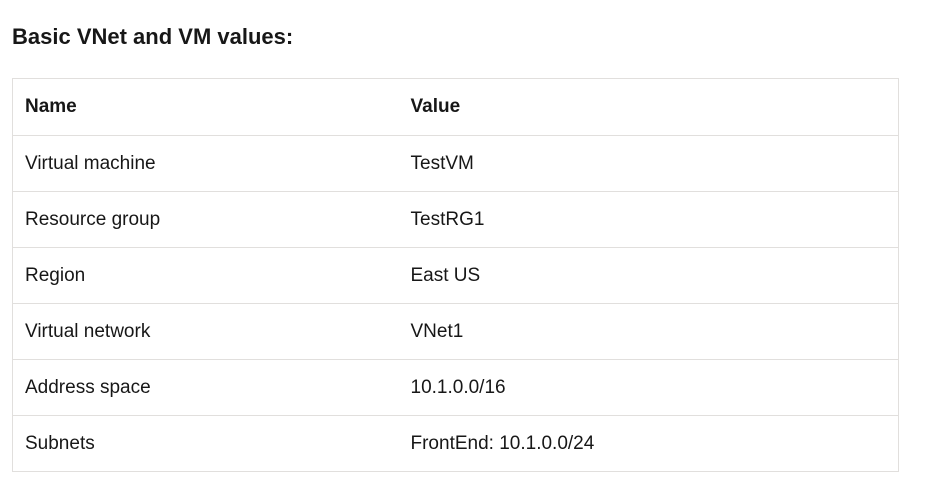 The image size is (939, 496). I want to click on table-row: Region East US, so click(455, 275).